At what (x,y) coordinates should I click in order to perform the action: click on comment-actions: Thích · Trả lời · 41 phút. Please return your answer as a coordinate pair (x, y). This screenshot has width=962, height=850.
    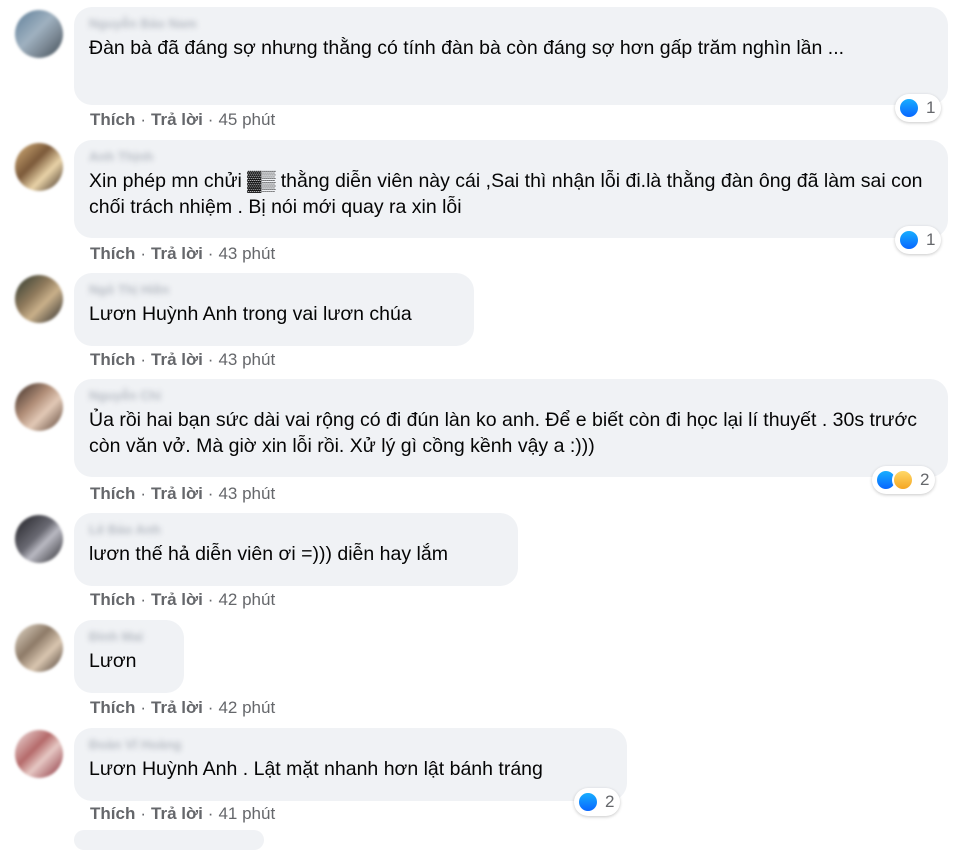
    Looking at the image, I should click on (182, 814).